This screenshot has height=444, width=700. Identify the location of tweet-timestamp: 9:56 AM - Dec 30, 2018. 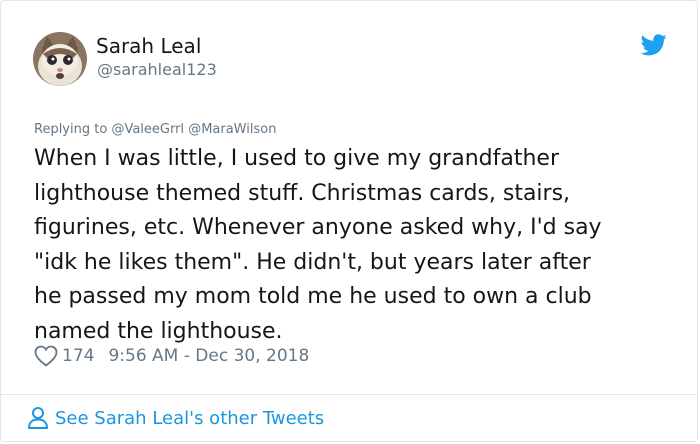
(208, 356).